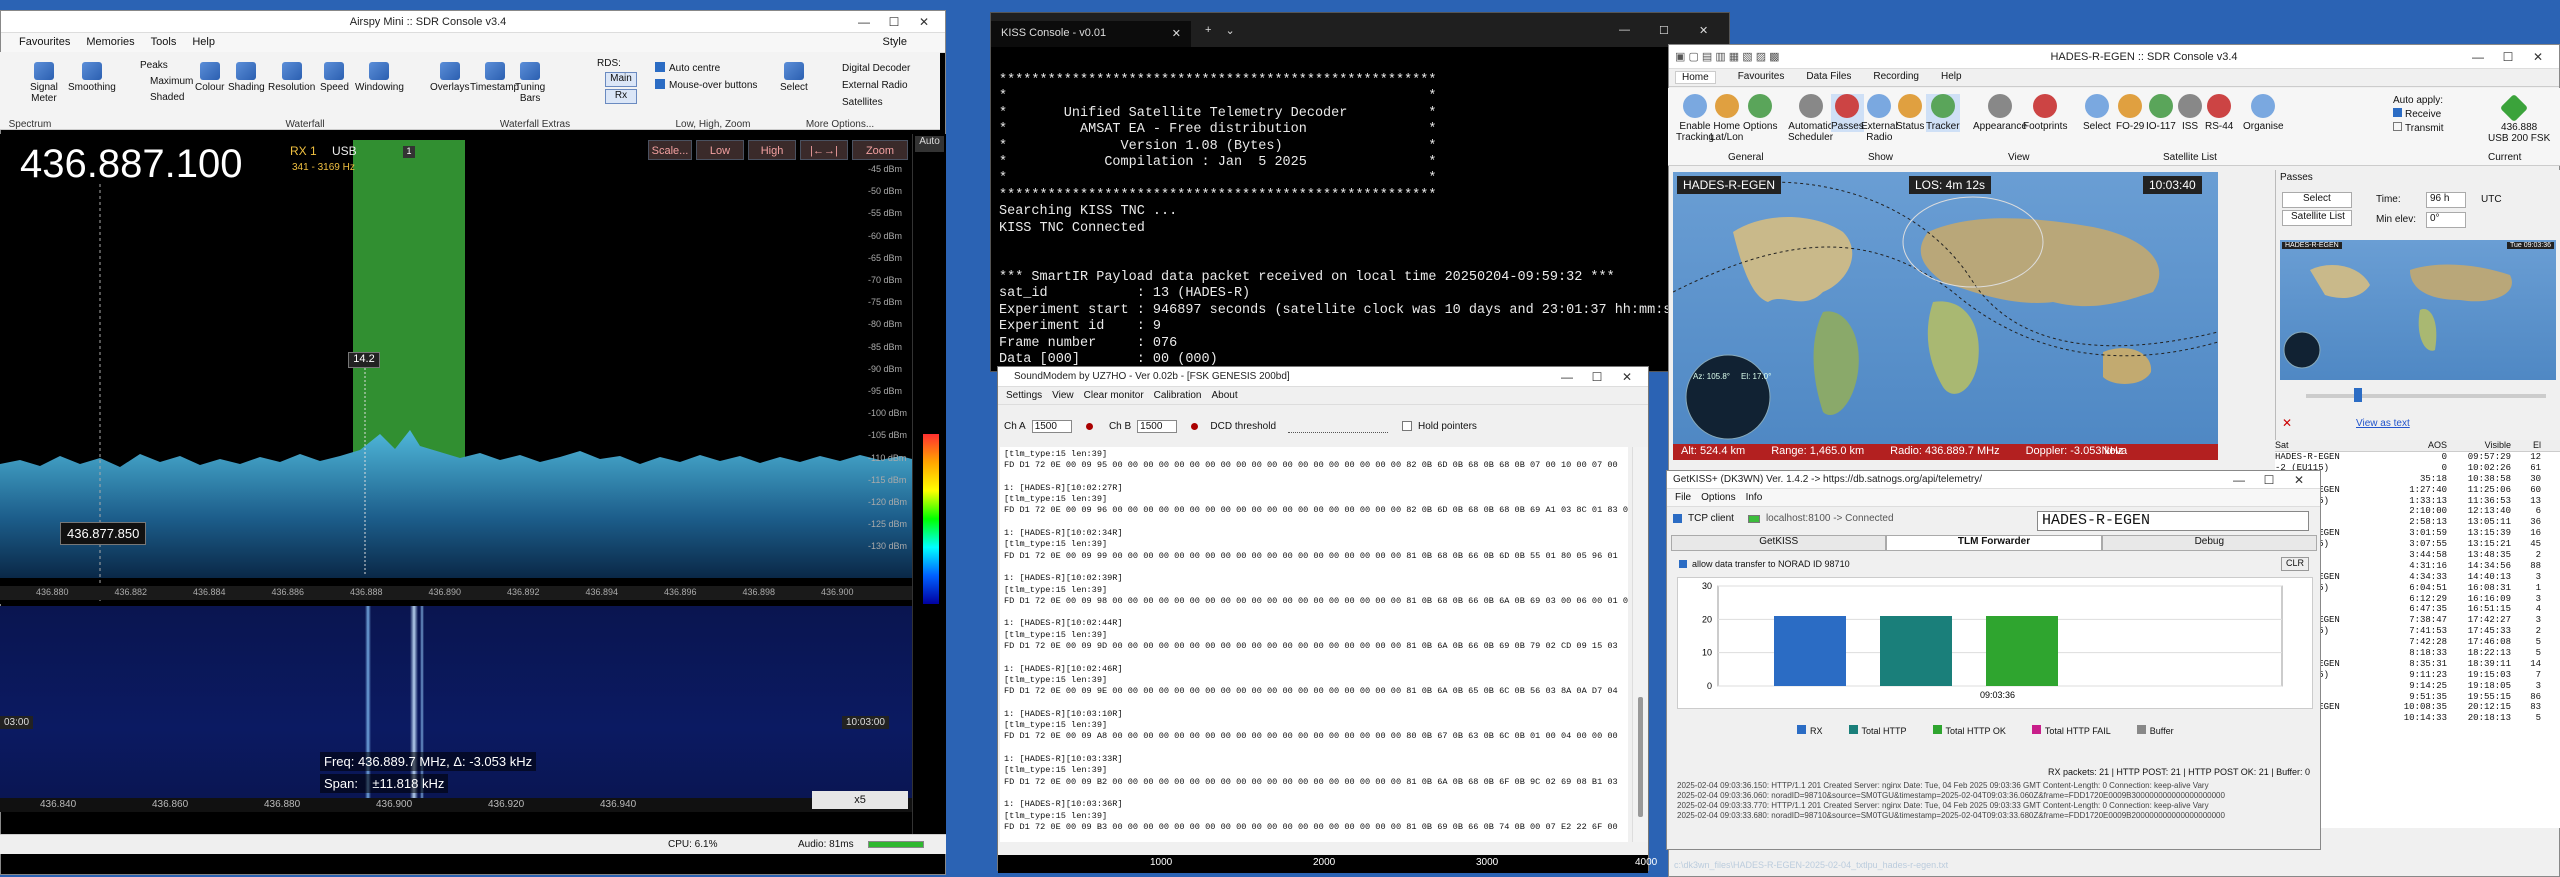 The width and height of the screenshot is (2560, 877). I want to click on satellite-select: HADES-R-EGEN, so click(2173, 521).